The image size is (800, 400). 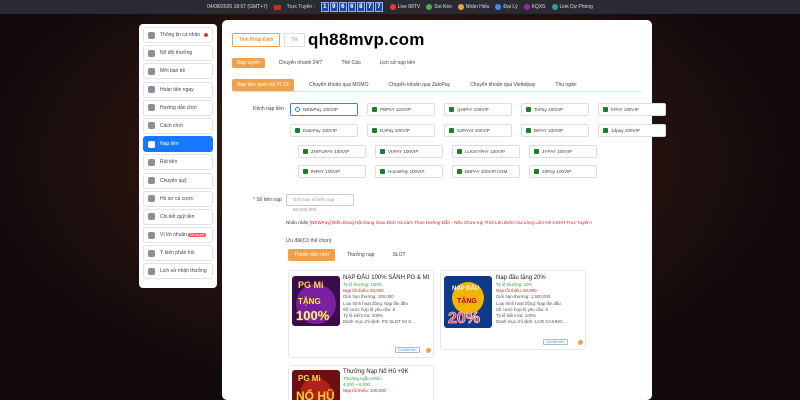 What do you see at coordinates (295, 40) in the screenshot?
I see `tab-crypto: Tiề` at bounding box center [295, 40].